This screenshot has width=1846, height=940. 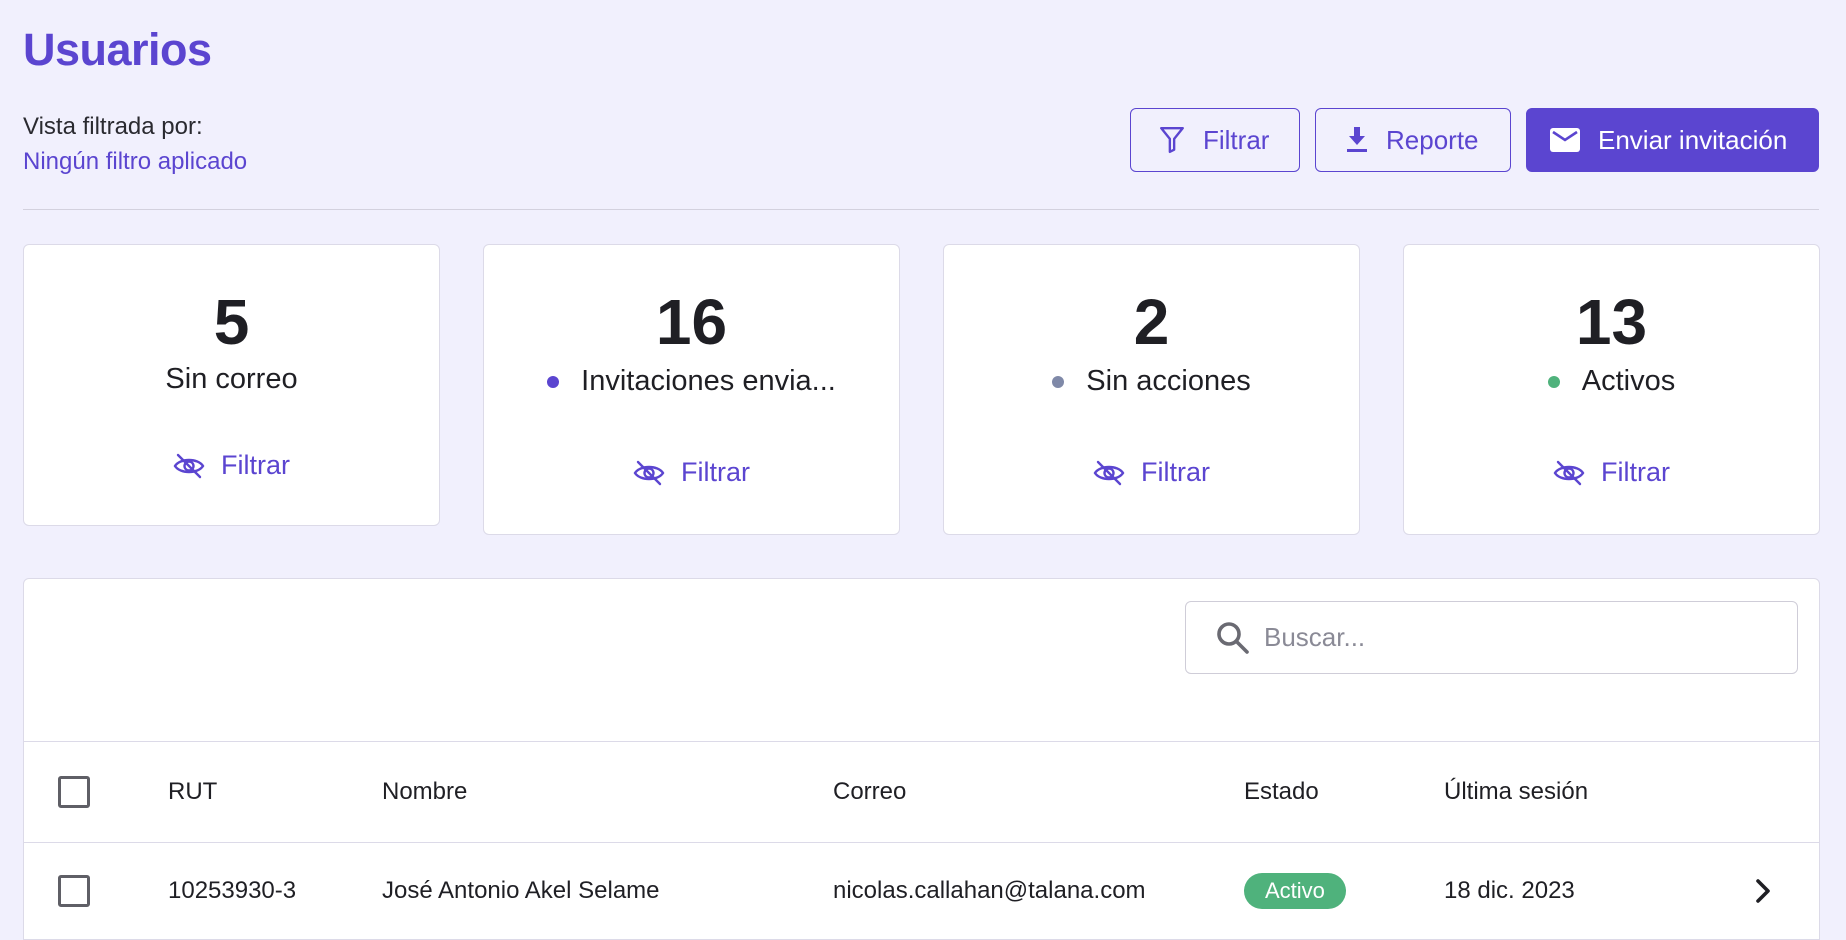 I want to click on send-invitation-button: Enviar invitación, so click(x=1672, y=140).